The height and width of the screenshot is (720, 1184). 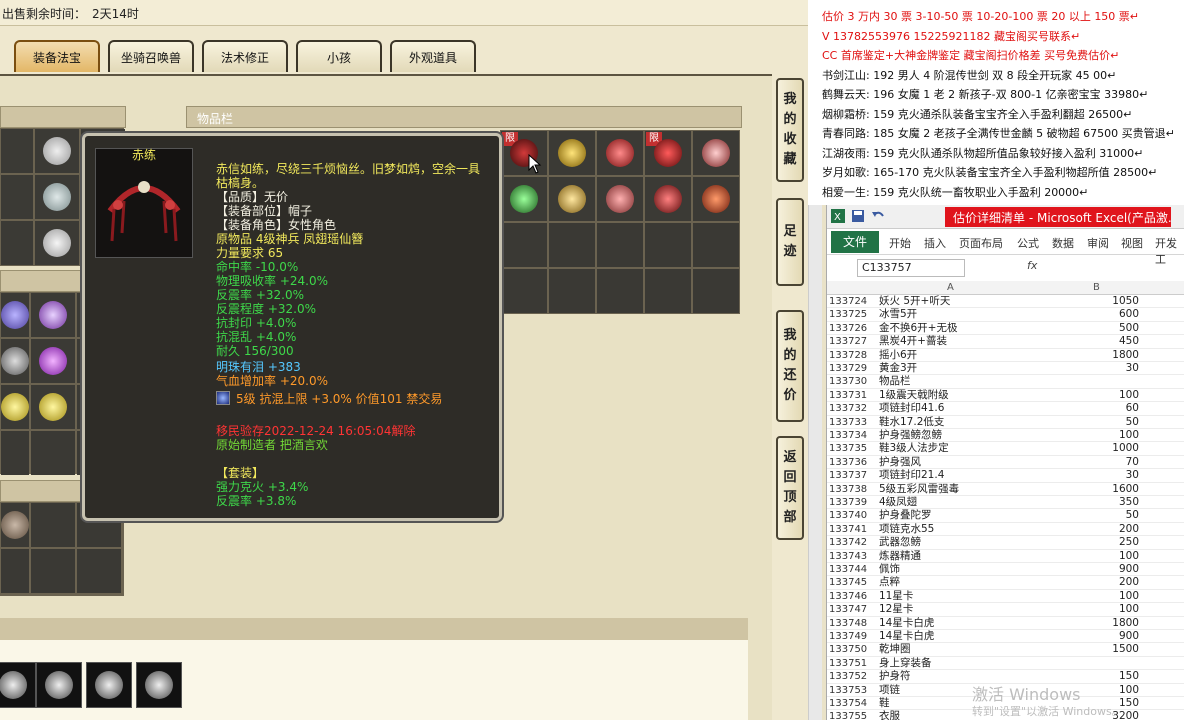 I want to click on tab-equipment: 装备法宝, so click(x=57, y=56).